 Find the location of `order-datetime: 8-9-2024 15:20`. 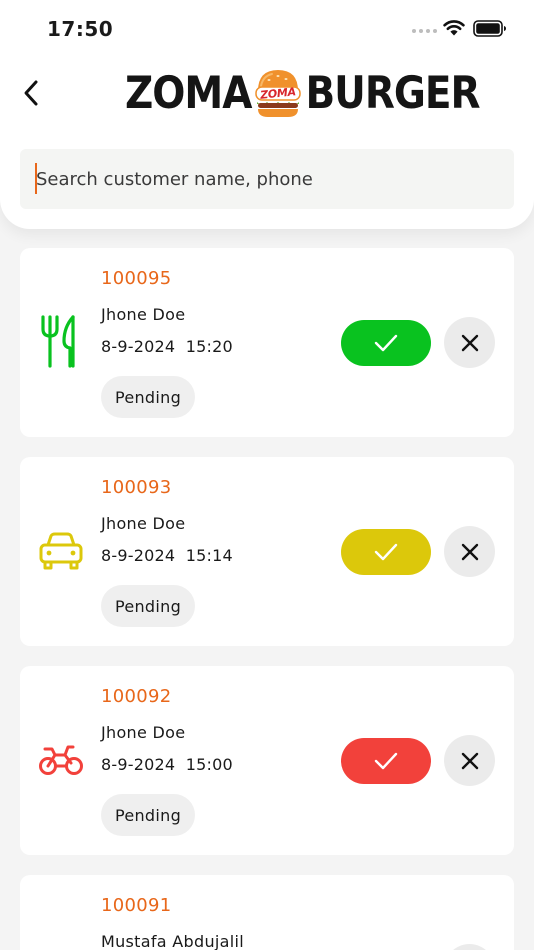

order-datetime: 8-9-2024 15:20 is located at coordinates (167, 346).